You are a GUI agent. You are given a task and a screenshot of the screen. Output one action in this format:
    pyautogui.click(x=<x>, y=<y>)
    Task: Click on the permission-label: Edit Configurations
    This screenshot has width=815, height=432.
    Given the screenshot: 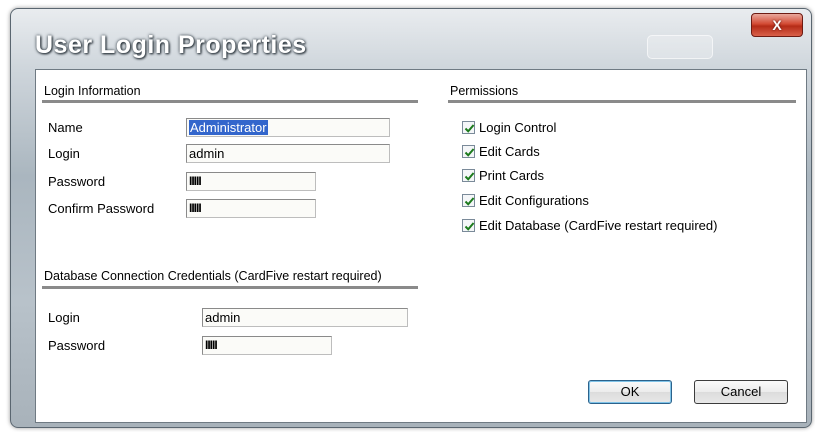 What is the action you would take?
    pyautogui.click(x=534, y=200)
    